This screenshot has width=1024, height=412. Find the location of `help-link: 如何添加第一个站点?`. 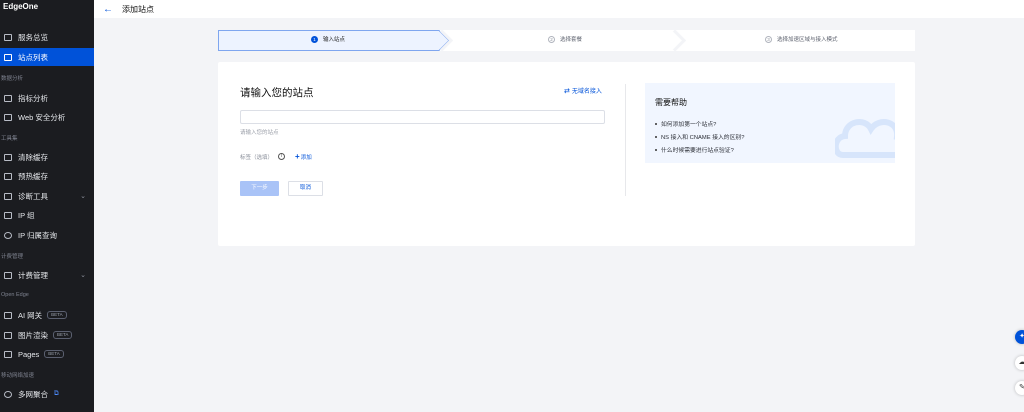

help-link: 如何添加第一个站点? is located at coordinates (699, 123).